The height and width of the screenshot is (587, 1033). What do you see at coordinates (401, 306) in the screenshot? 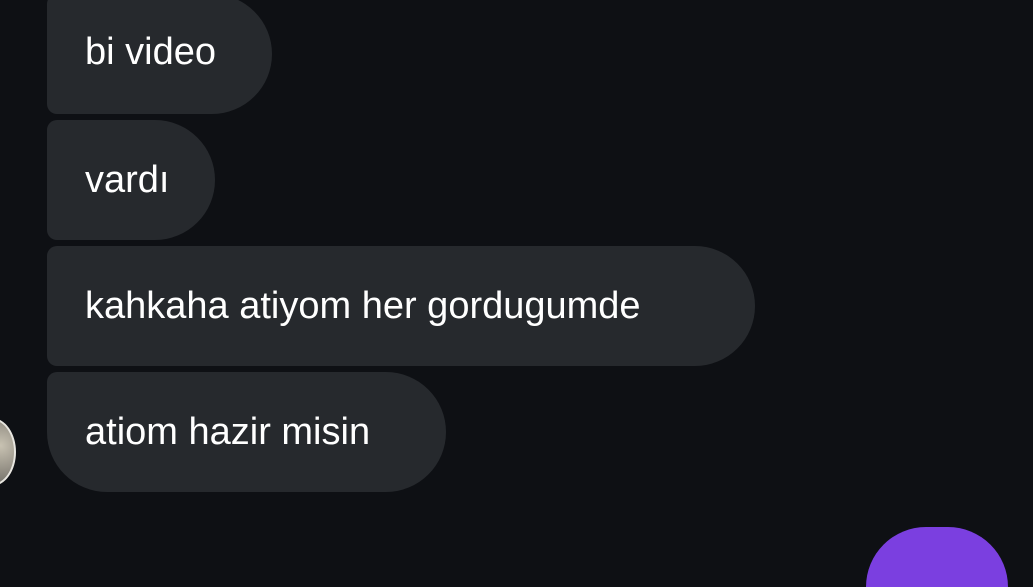
I see `incoming-message: kahkaha atiyom her gordugumde` at bounding box center [401, 306].